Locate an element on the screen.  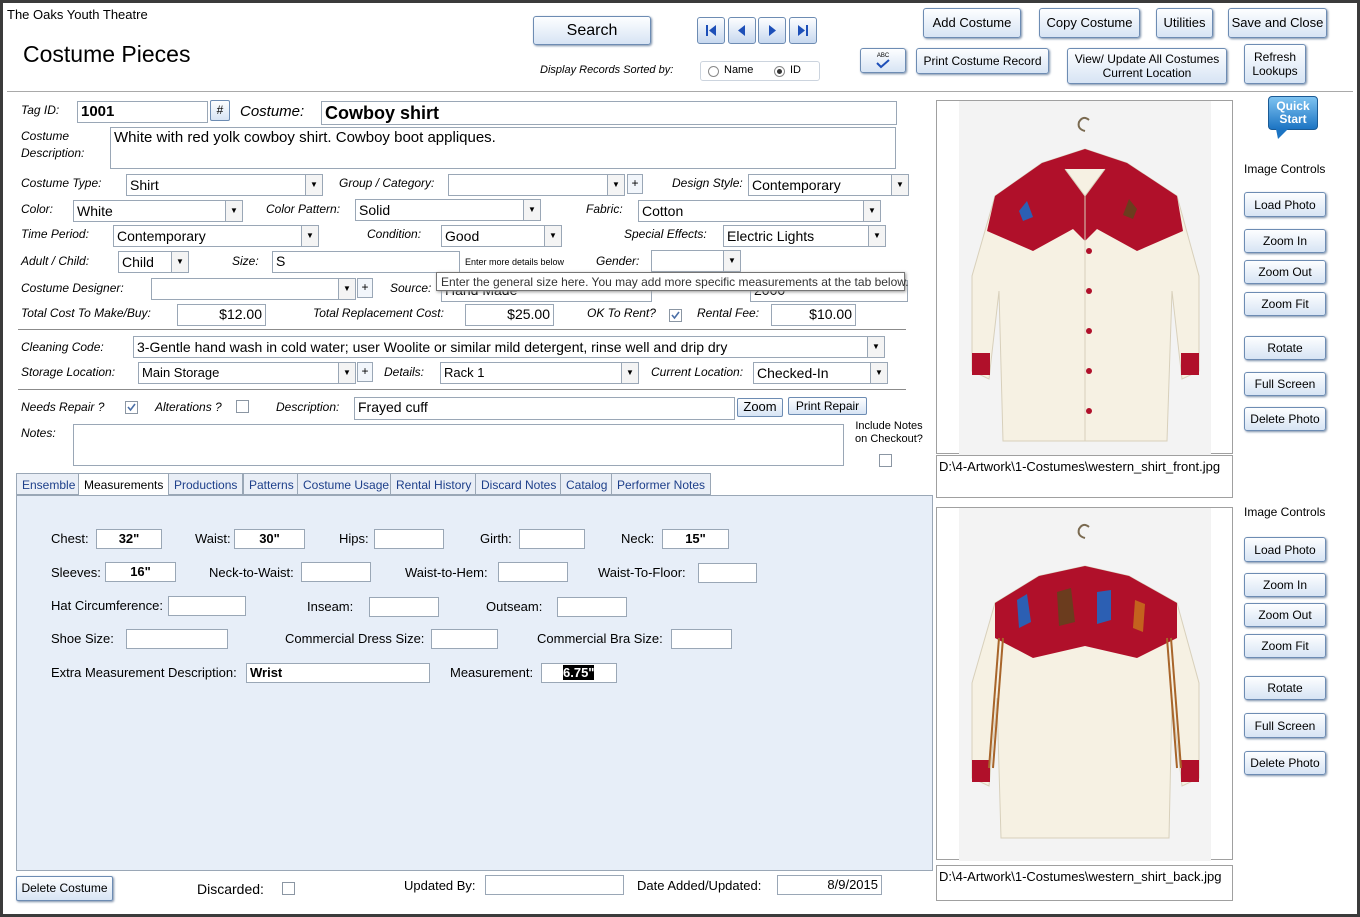
tab-ensemble: Ensemble is located at coordinates (49, 484).